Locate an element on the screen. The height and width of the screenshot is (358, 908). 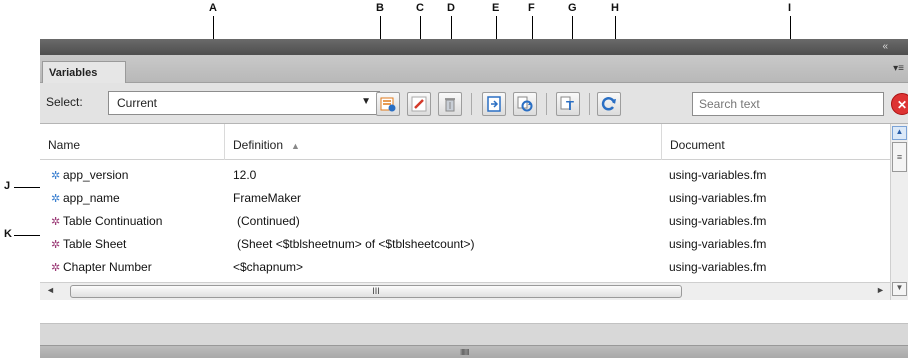
text-icon: T is located at coordinates (567, 104).